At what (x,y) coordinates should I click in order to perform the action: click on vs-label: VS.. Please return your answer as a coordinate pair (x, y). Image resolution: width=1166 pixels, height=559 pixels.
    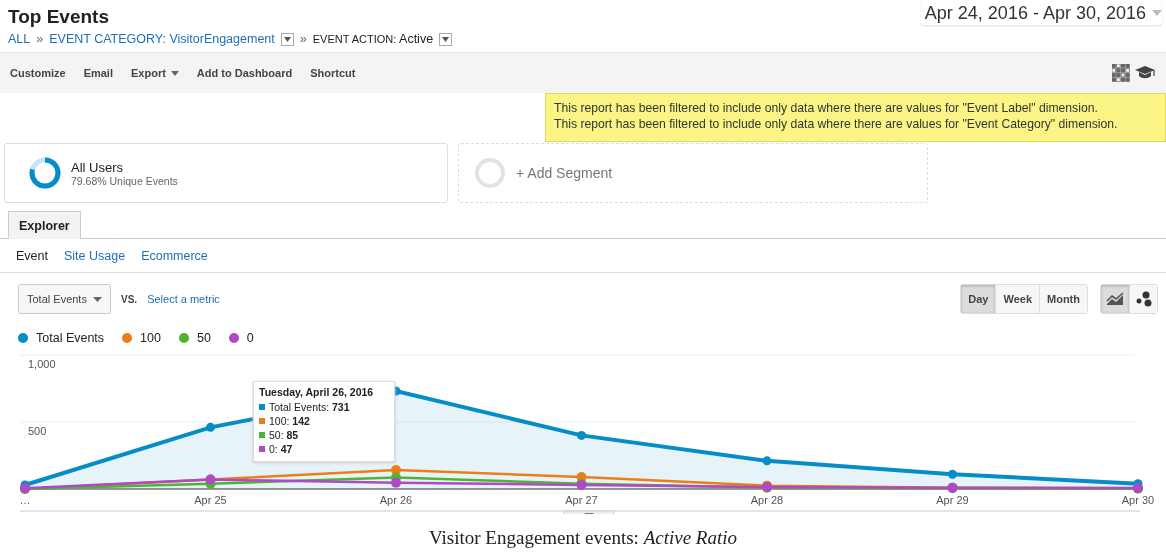
    Looking at the image, I should click on (129, 299).